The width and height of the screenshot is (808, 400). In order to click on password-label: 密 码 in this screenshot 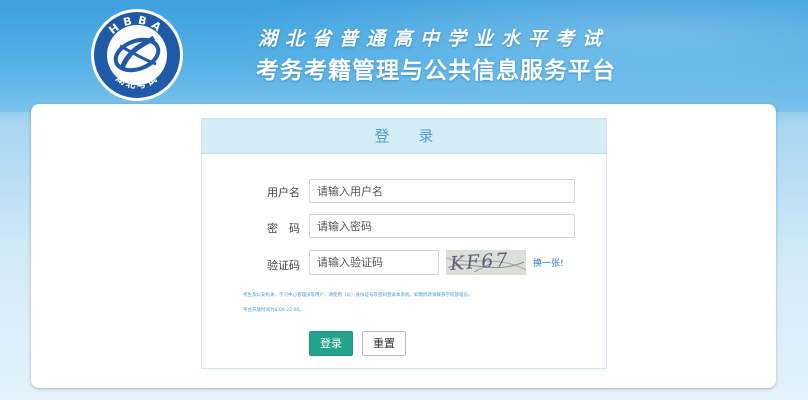, I will do `click(283, 228)`.